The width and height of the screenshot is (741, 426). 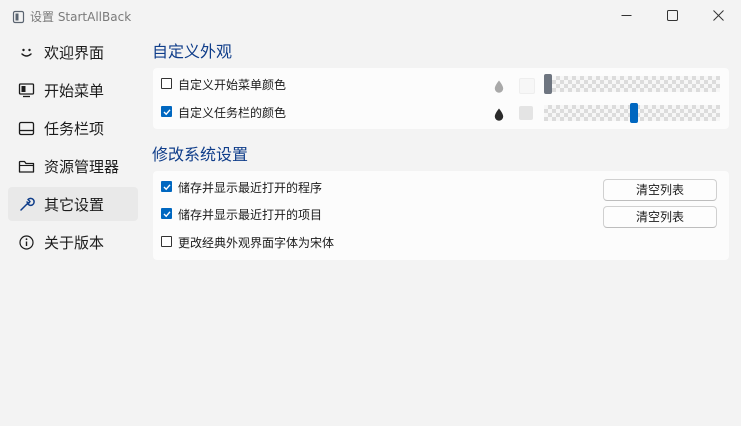 I want to click on maximize-button, so click(x=672, y=15).